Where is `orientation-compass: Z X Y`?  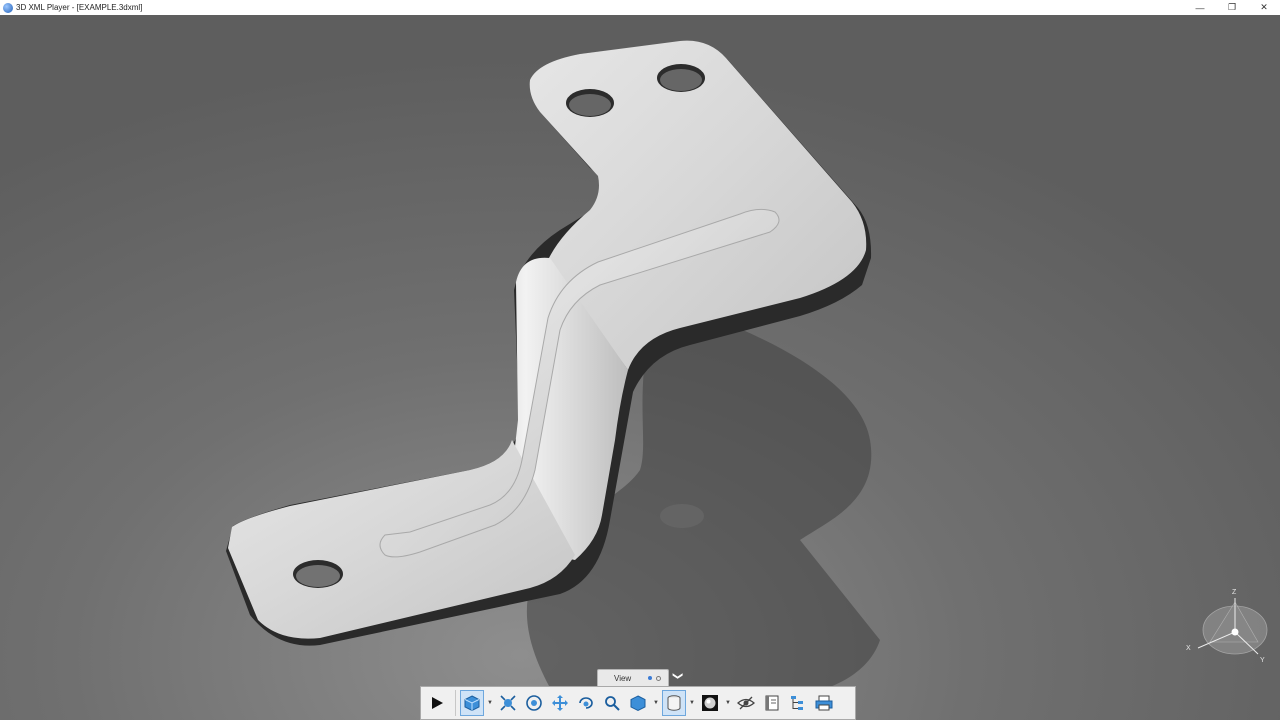
orientation-compass: Z X Y is located at coordinates (1225, 620).